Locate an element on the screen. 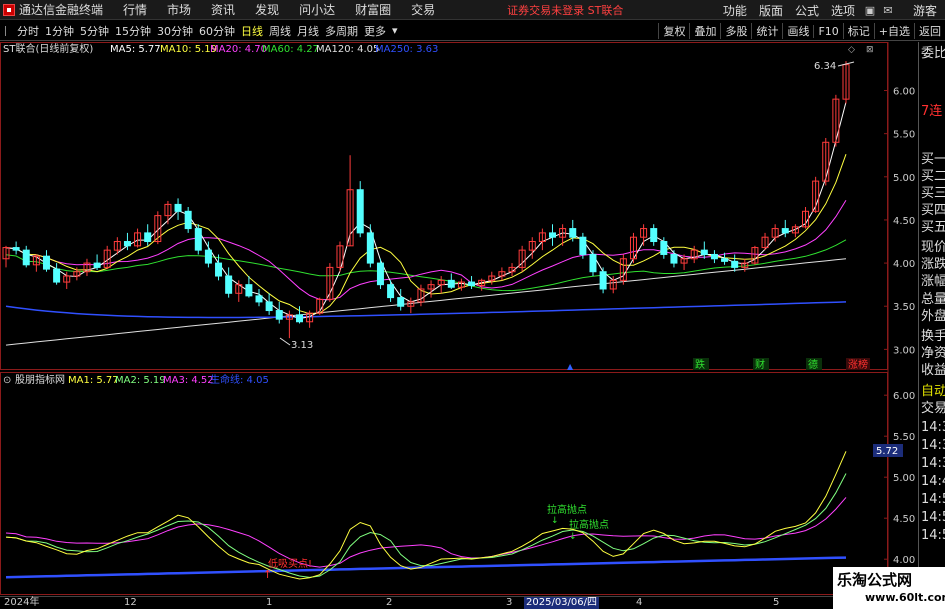  chevron-down-icon: ▾ is located at coordinates (395, 30).